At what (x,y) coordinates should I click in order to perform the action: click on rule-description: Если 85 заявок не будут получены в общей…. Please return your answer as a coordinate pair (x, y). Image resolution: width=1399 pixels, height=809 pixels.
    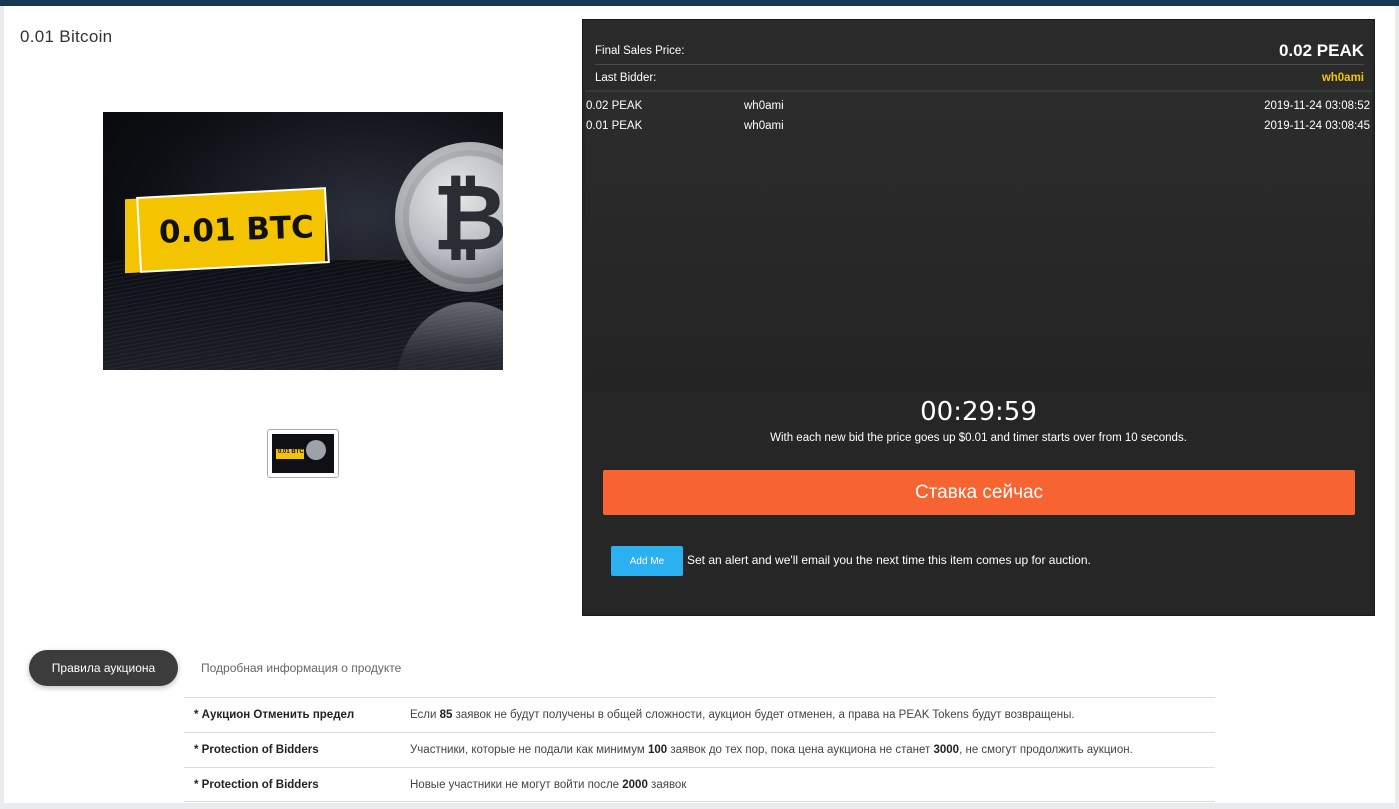
    Looking at the image, I should click on (742, 715).